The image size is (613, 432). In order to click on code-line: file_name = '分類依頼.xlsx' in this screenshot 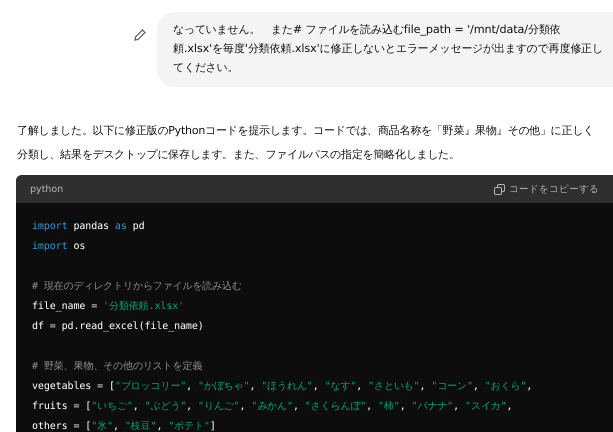, I will do `click(108, 307)`.